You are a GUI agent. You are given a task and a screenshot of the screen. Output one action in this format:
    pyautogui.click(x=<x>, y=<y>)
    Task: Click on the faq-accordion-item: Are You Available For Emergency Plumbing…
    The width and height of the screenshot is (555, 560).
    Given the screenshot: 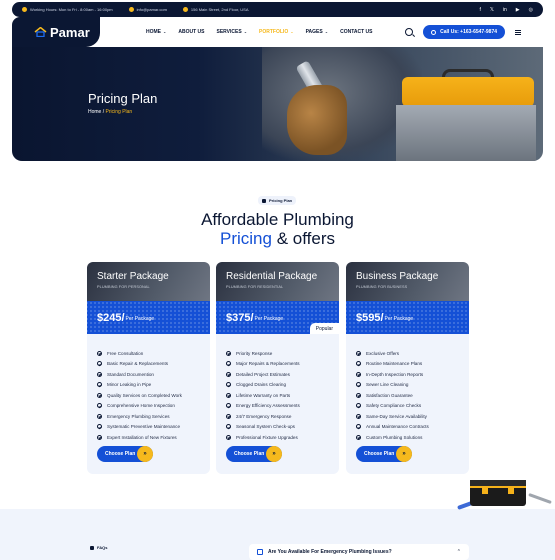 What is the action you would take?
    pyautogui.click(x=359, y=552)
    